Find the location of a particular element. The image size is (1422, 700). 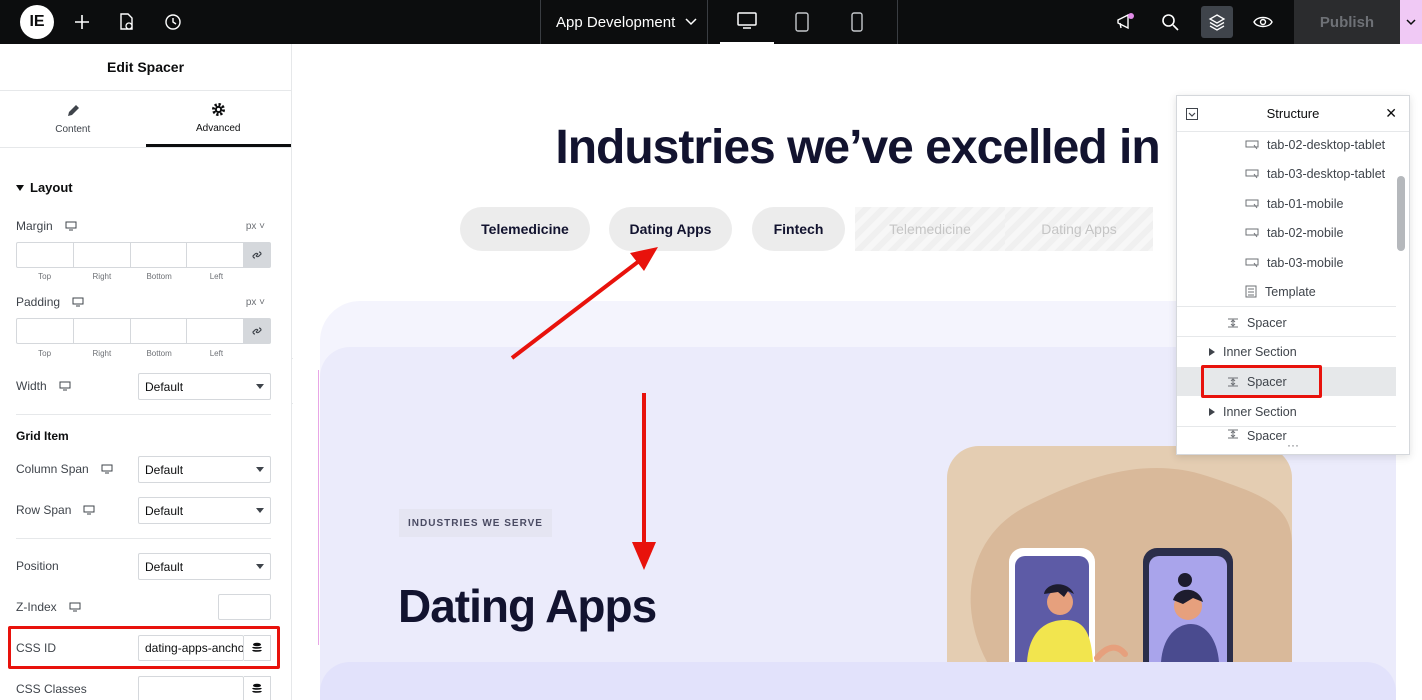

margin-label: Margin is located at coordinates (46, 226).